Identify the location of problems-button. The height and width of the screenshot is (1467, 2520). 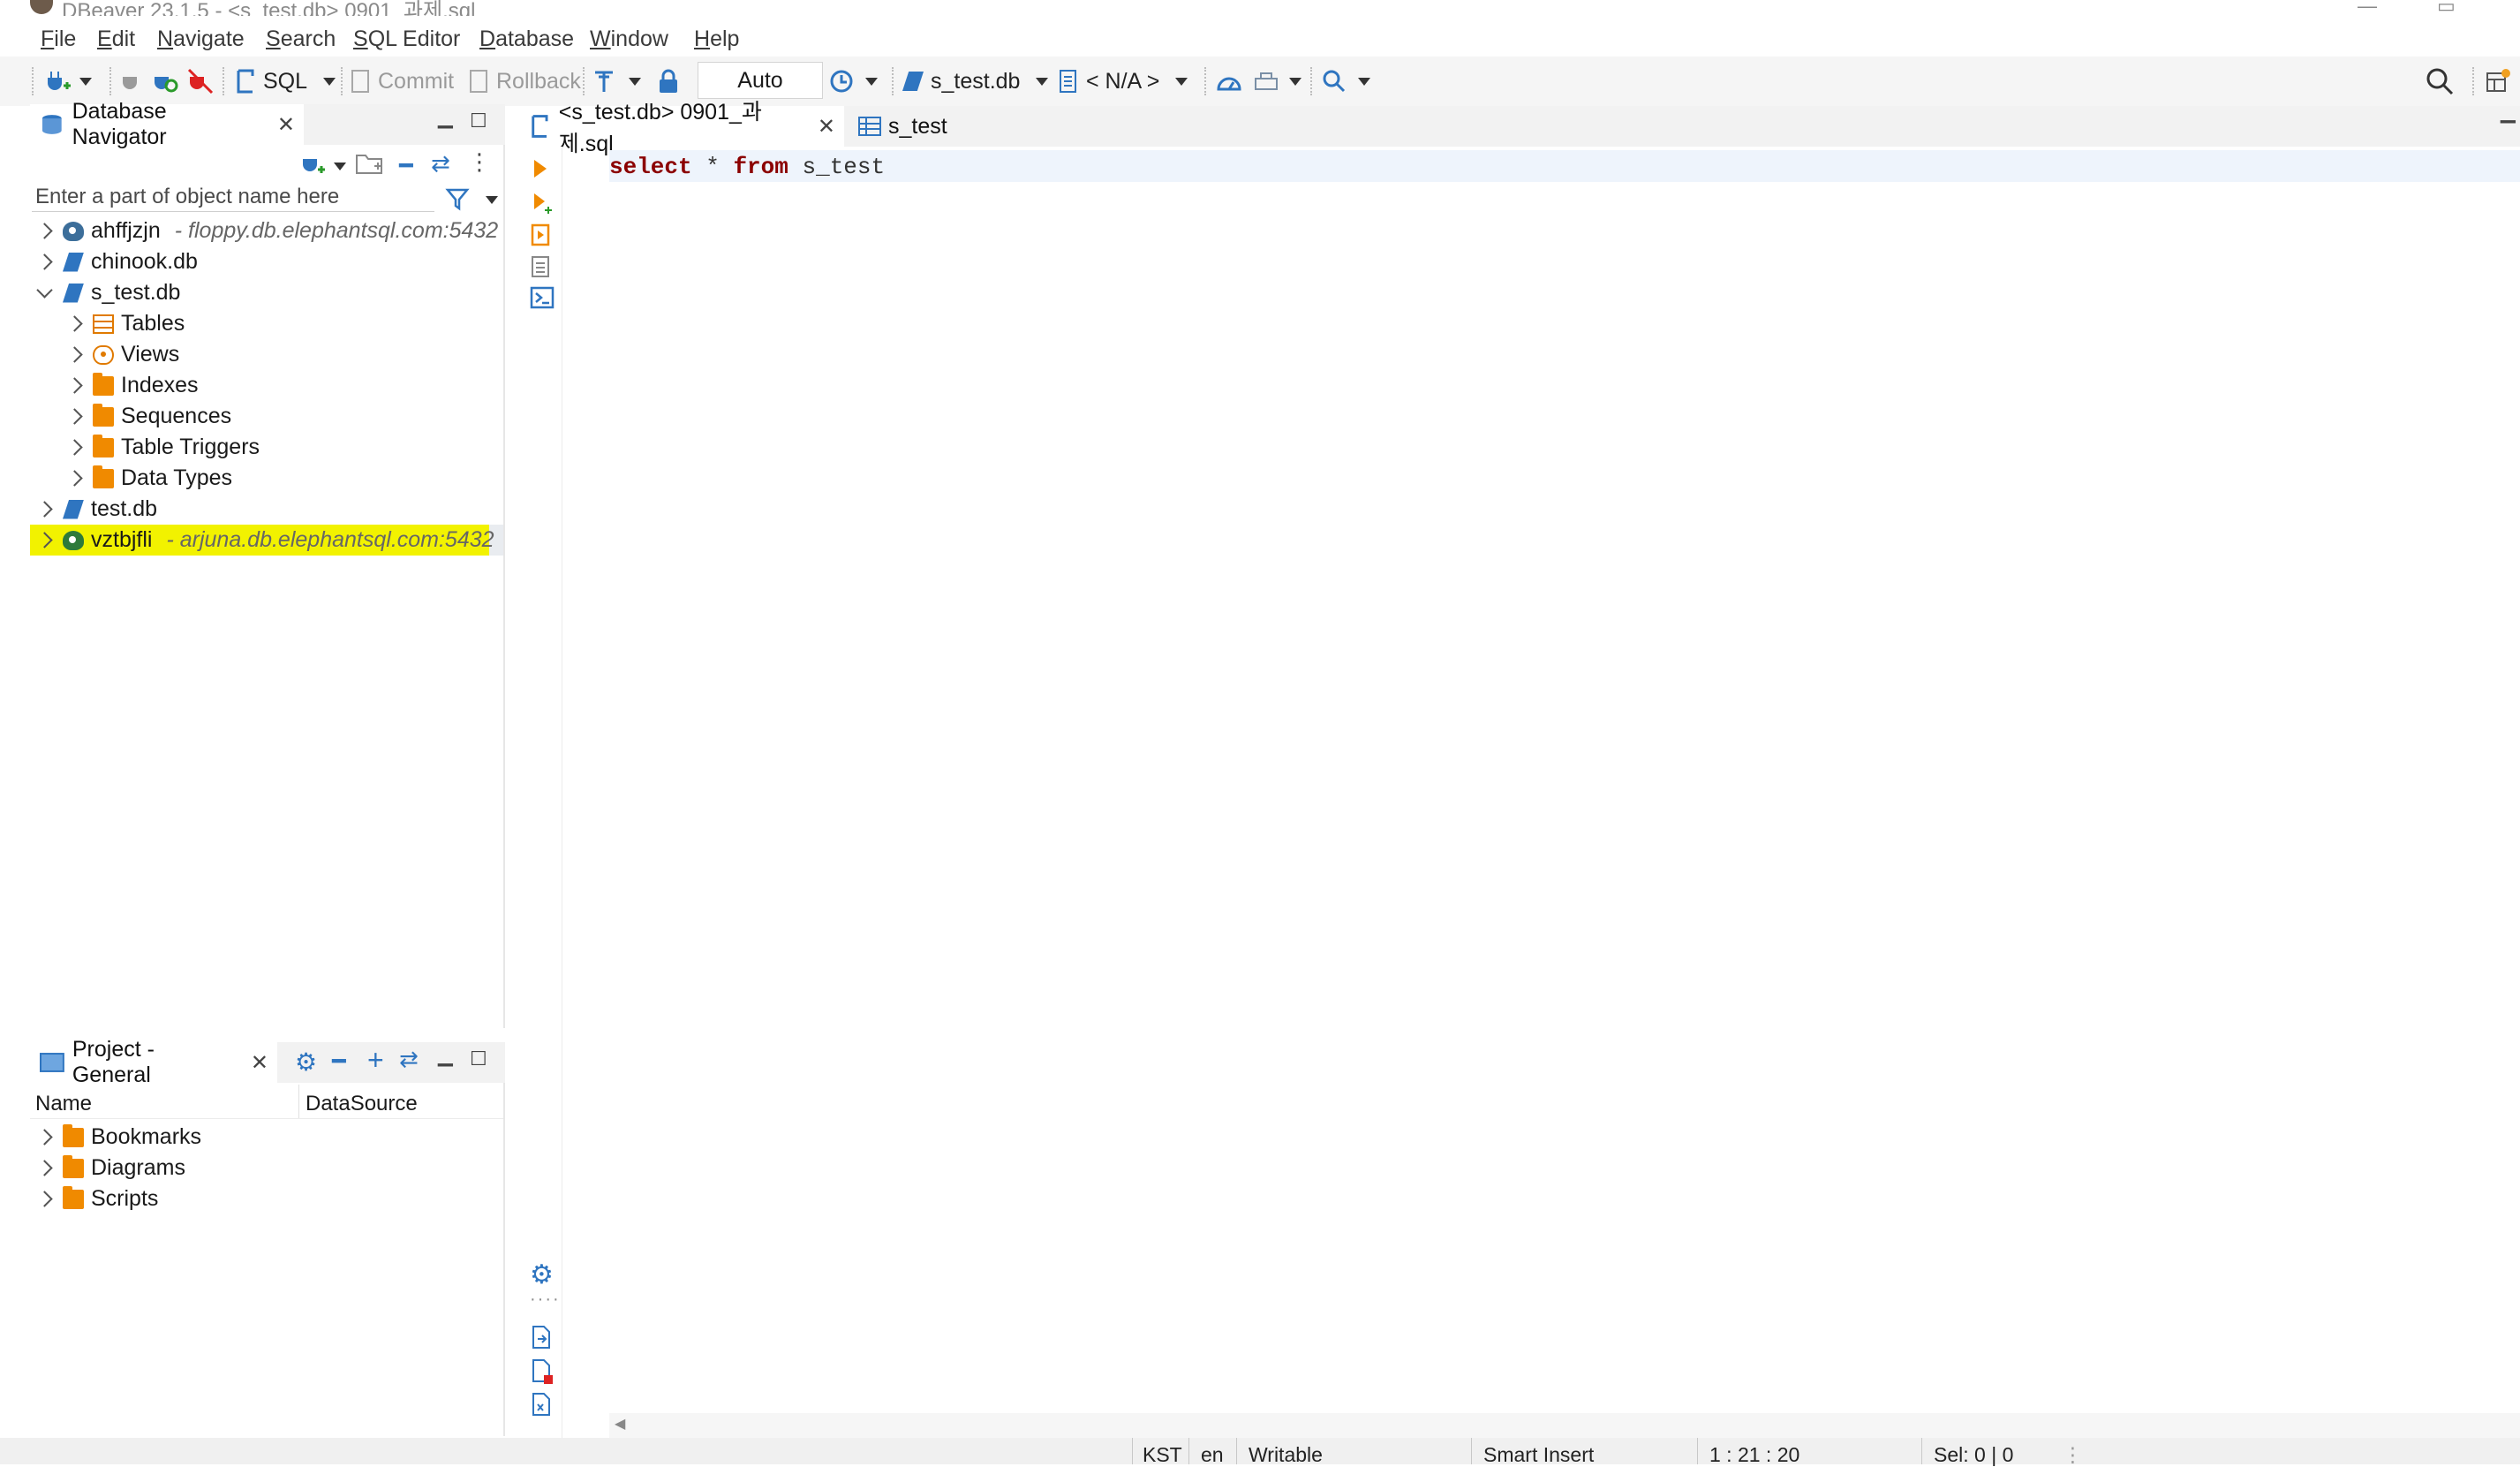
(542, 1374).